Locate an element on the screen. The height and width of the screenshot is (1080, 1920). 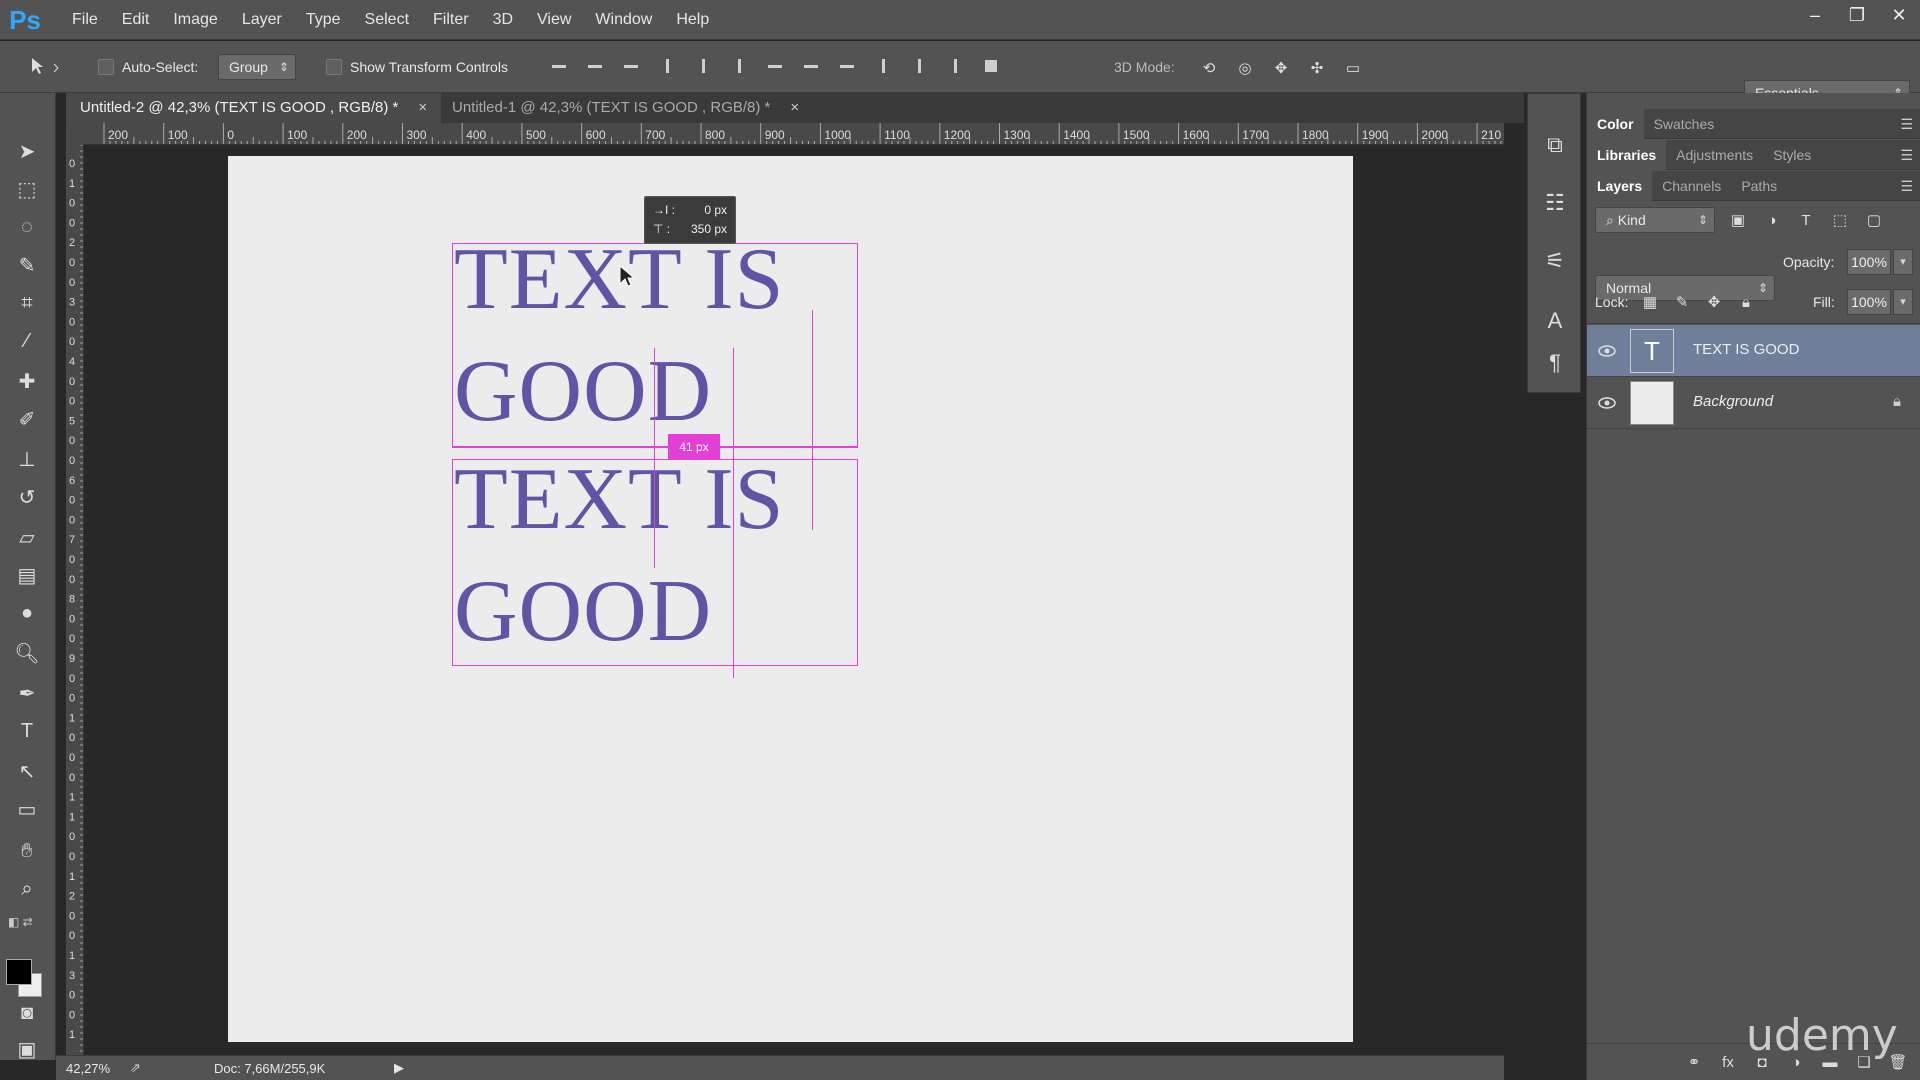
opacity-input: 100% is located at coordinates (1869, 262).